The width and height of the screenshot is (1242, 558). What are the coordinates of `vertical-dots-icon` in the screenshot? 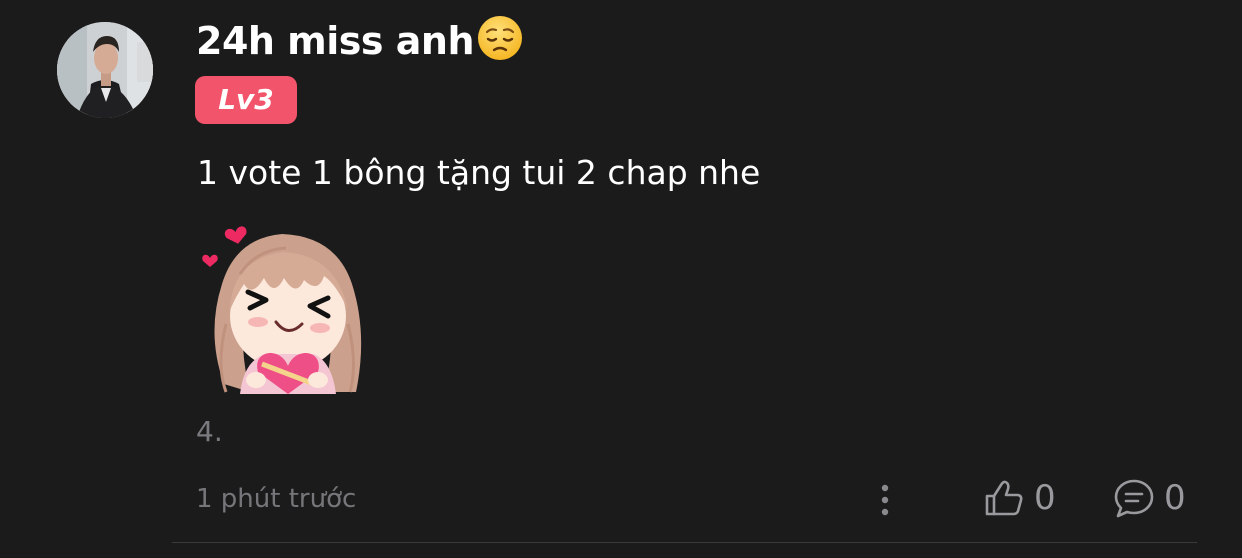 It's located at (885, 500).